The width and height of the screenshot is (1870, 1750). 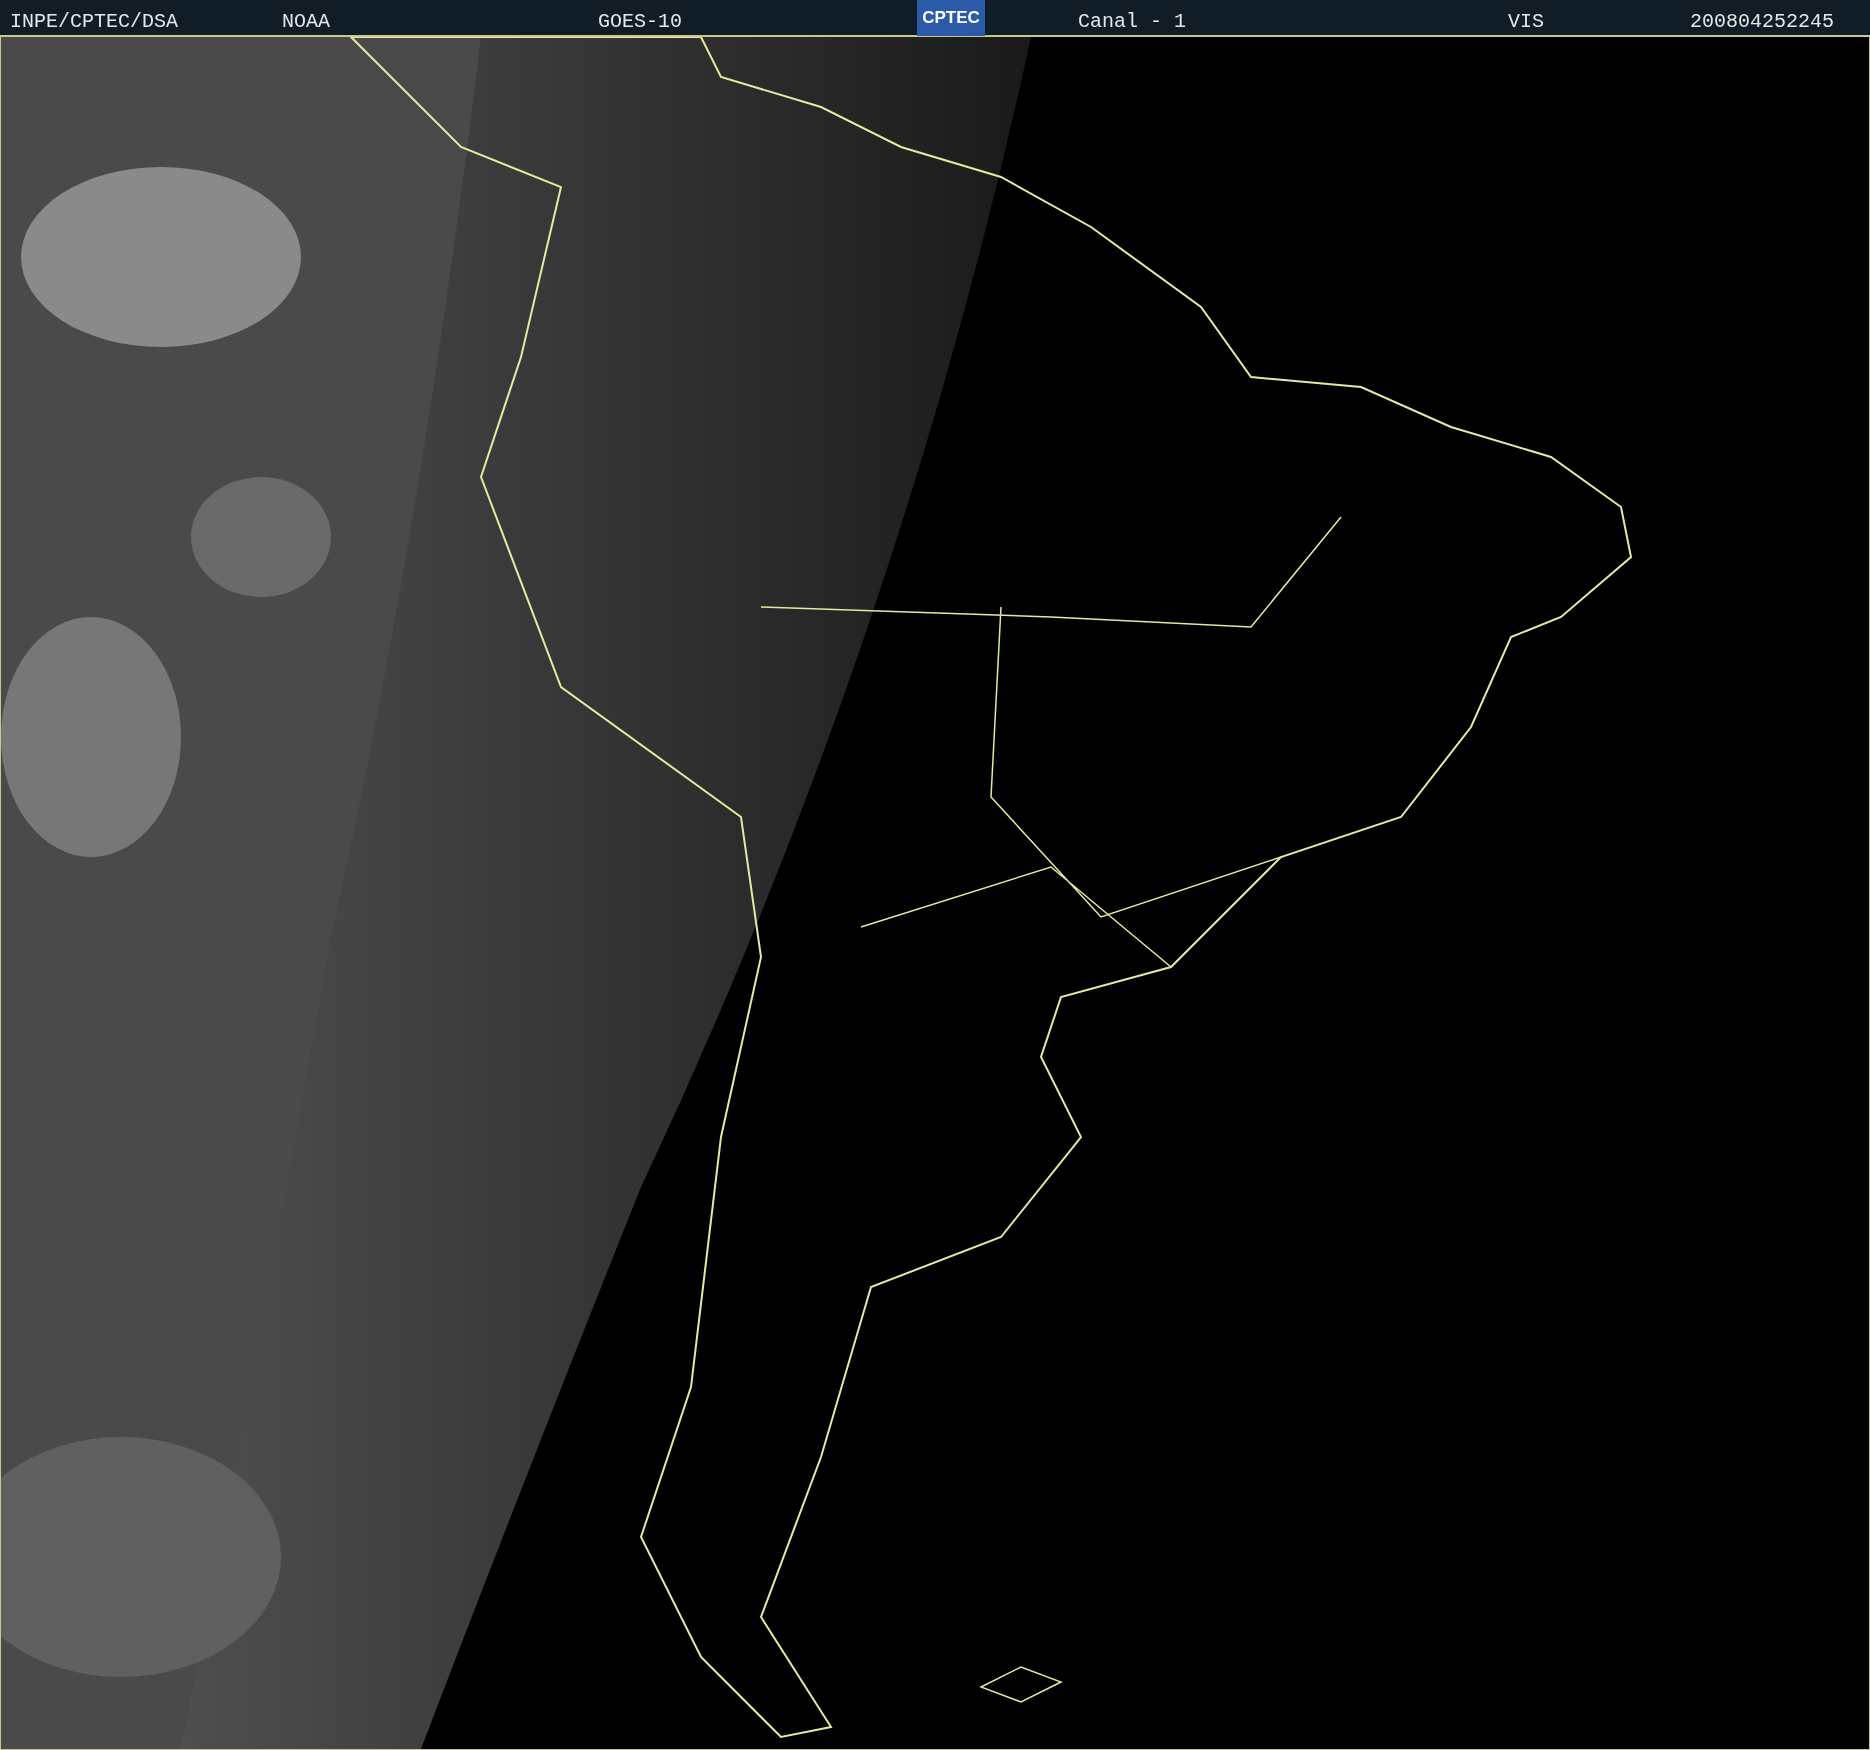 I want to click on band-label: VIS, so click(x=1526, y=22).